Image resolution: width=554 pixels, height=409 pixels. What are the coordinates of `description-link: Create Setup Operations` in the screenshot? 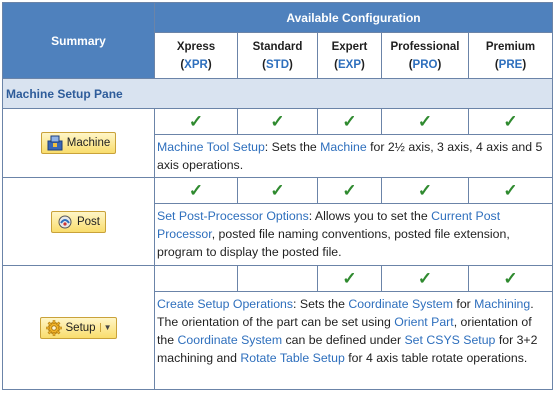 It's located at (225, 304).